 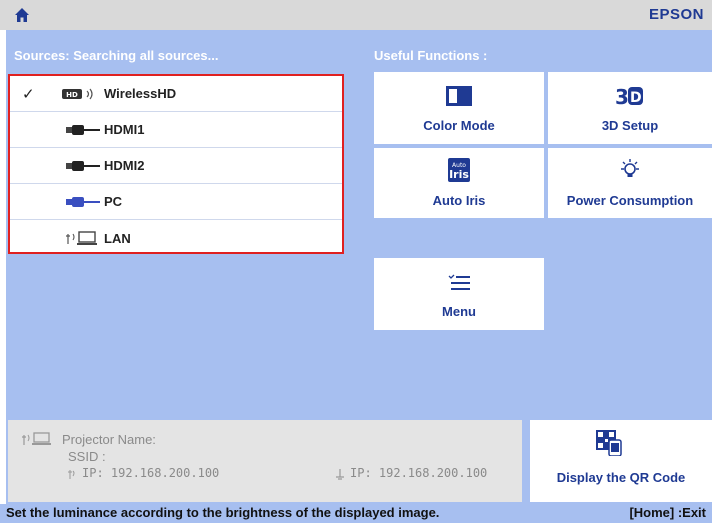 What do you see at coordinates (459, 125) in the screenshot?
I see `color-mode-label: Color Mode` at bounding box center [459, 125].